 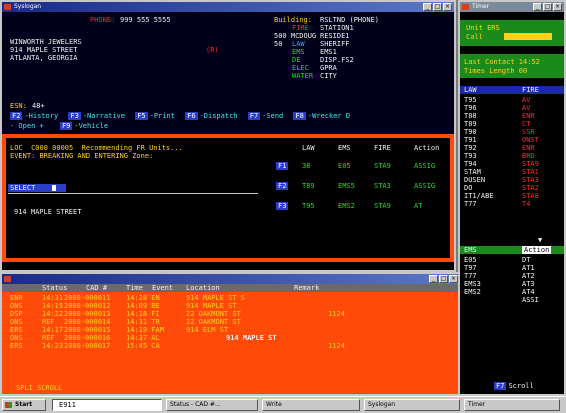 I want to click on timer-call-block: Unit ERS Call, so click(x=512, y=33).